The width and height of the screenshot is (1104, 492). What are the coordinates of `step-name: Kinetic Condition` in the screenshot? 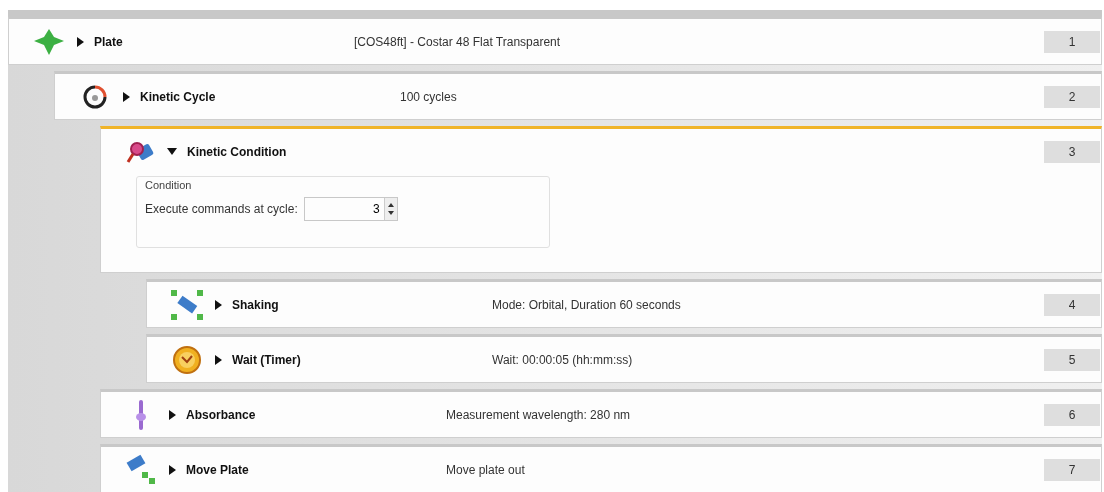 It's located at (237, 151).